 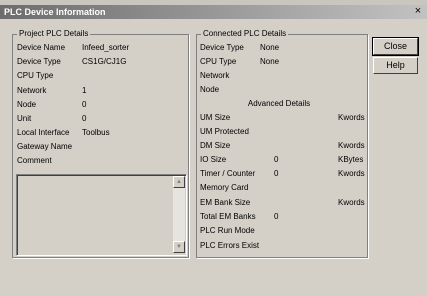 I want to click on adv-row-total-em-banks: Total EM Banks 0, so click(x=282, y=216).